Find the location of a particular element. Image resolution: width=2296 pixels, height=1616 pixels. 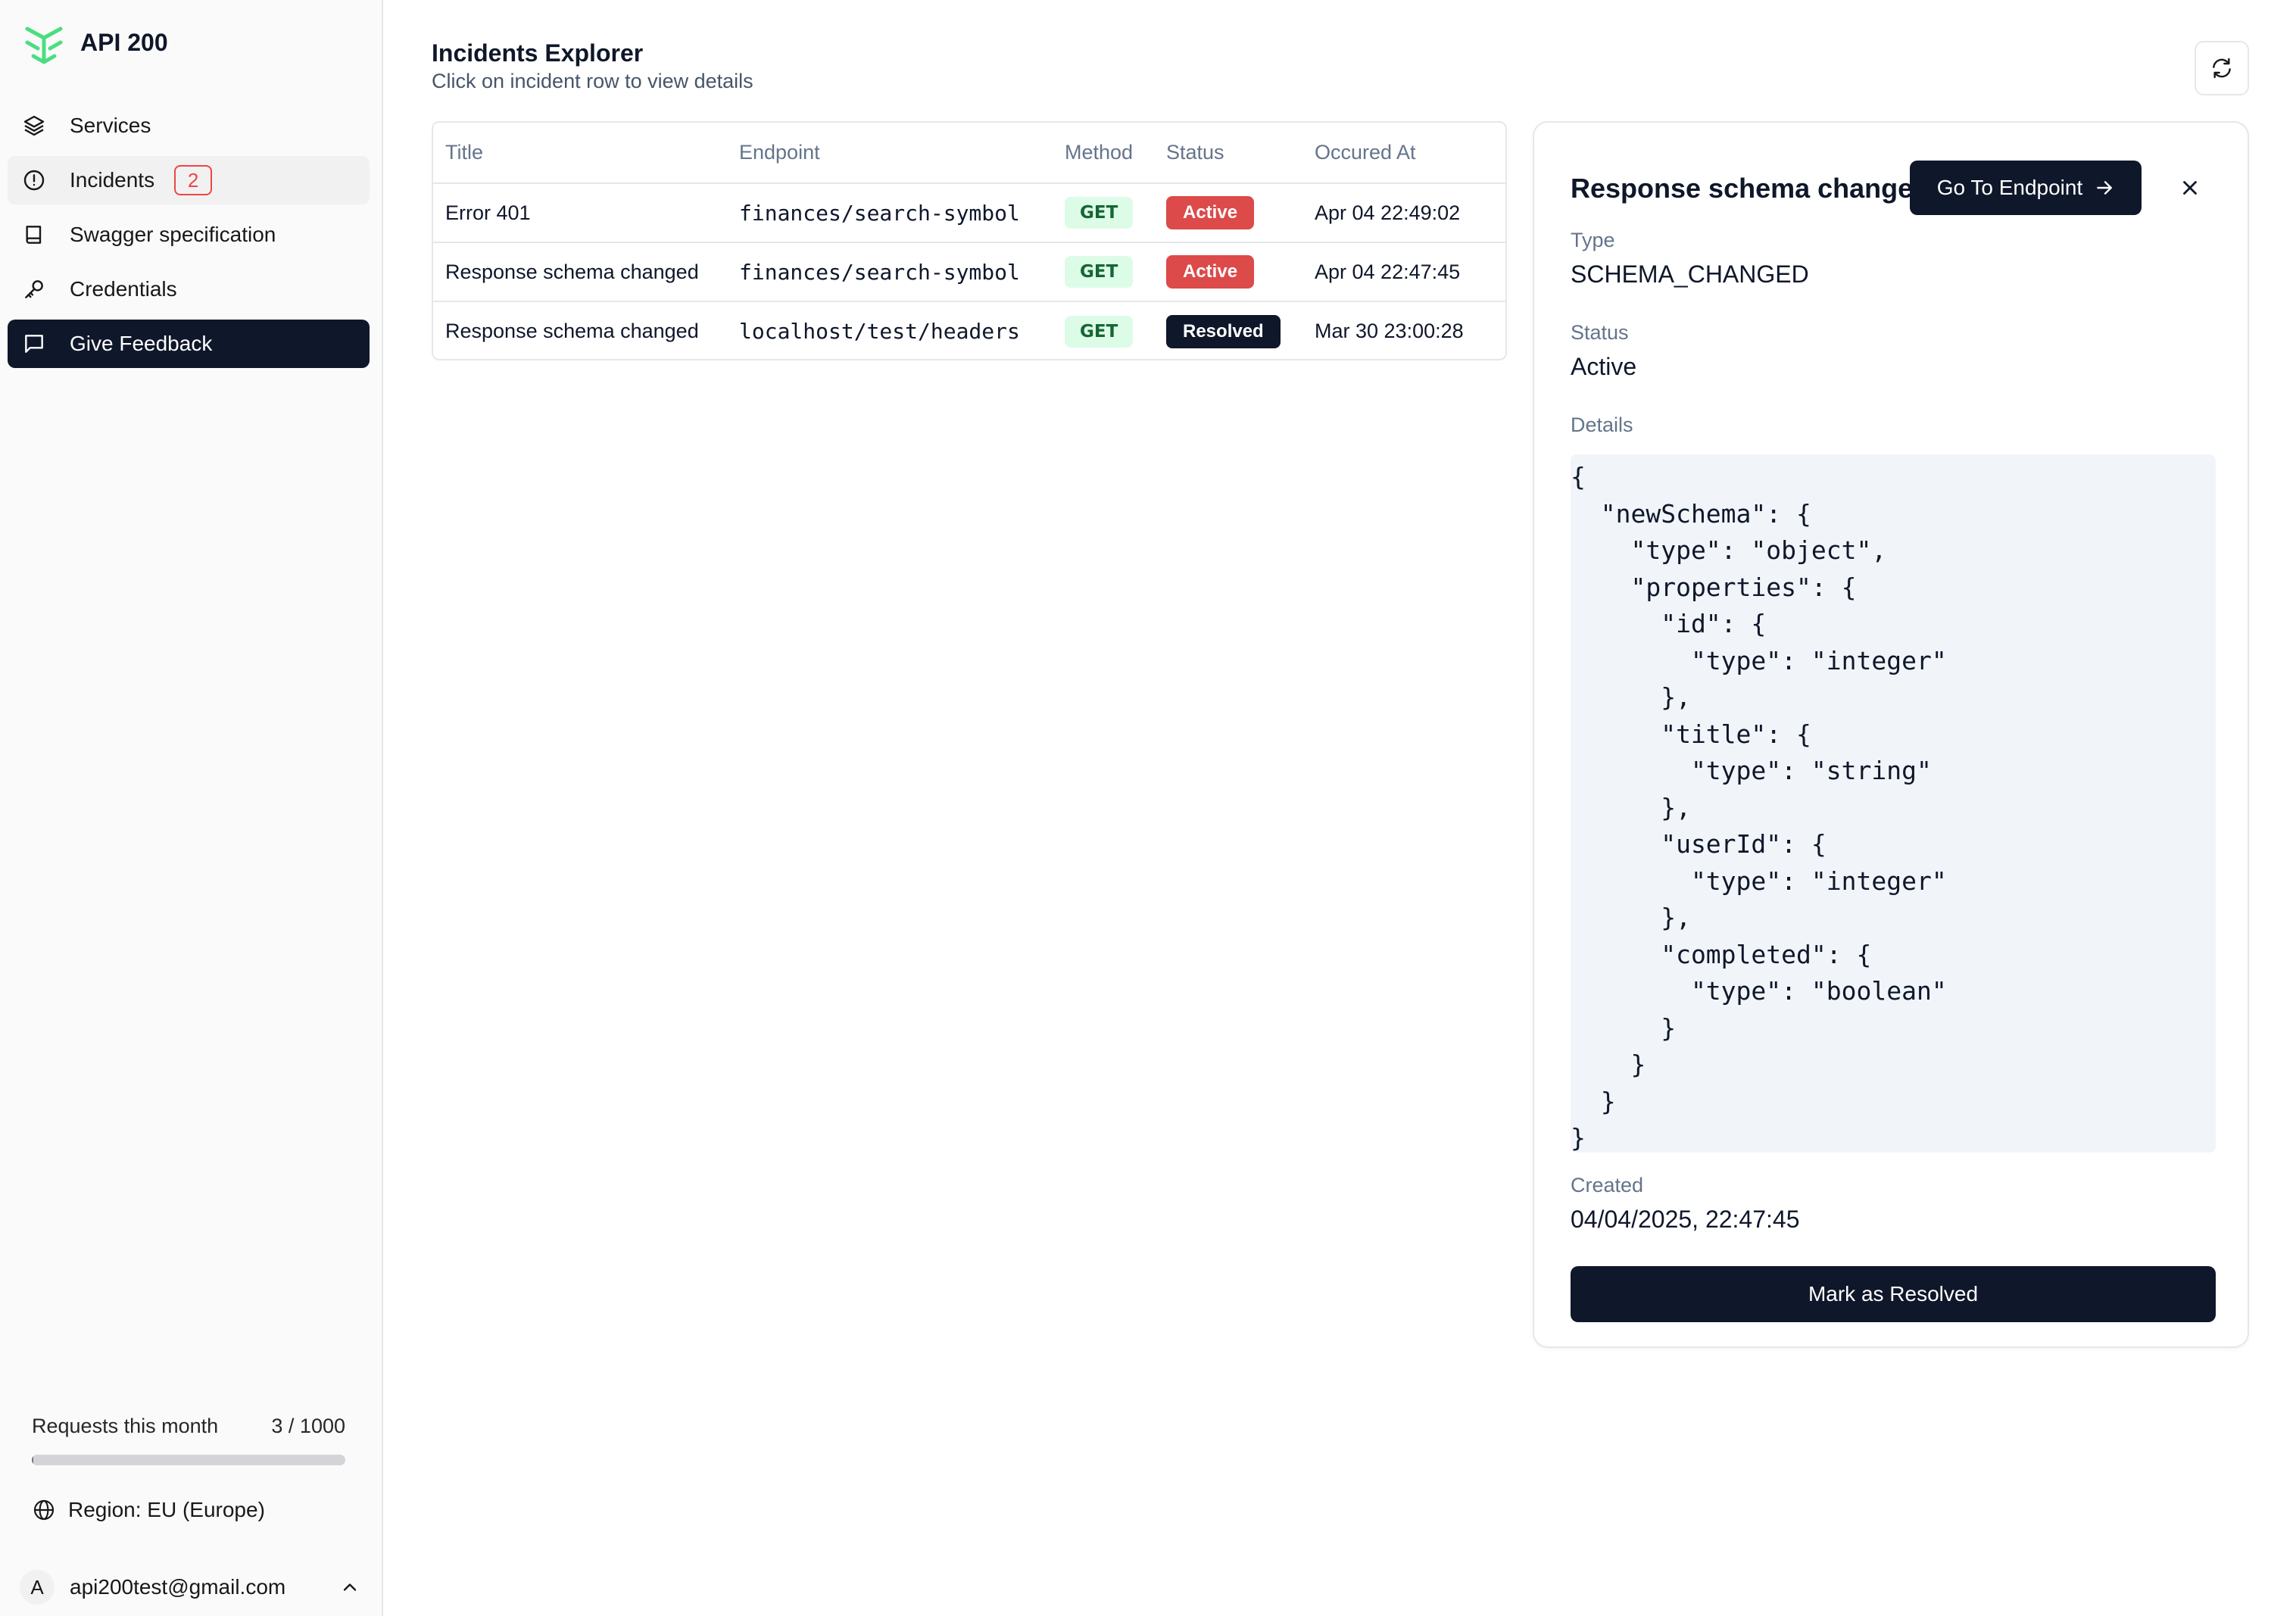

sidebar-item-give-feedback: Give Feedback is located at coordinates (189, 344).